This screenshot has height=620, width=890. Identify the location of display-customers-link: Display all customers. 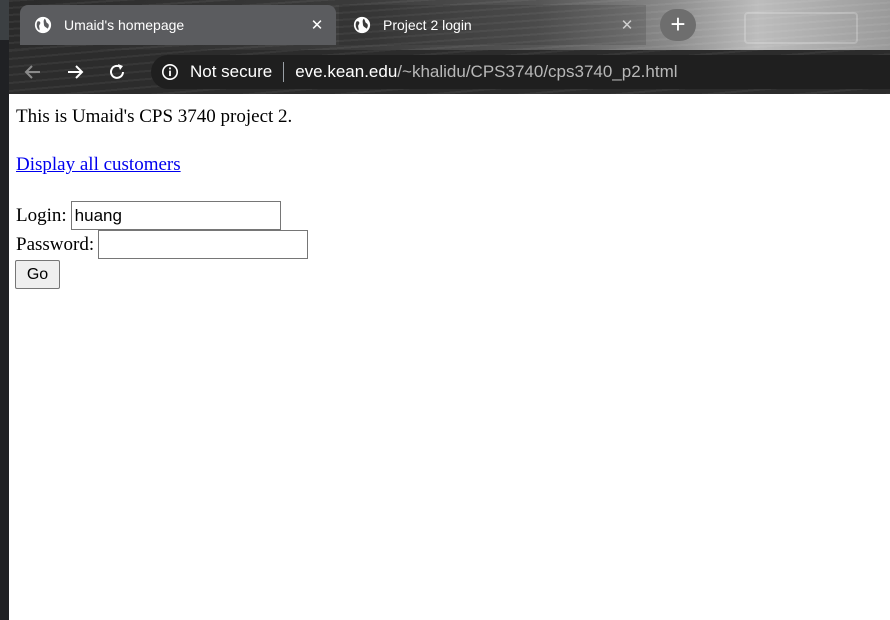
(98, 165).